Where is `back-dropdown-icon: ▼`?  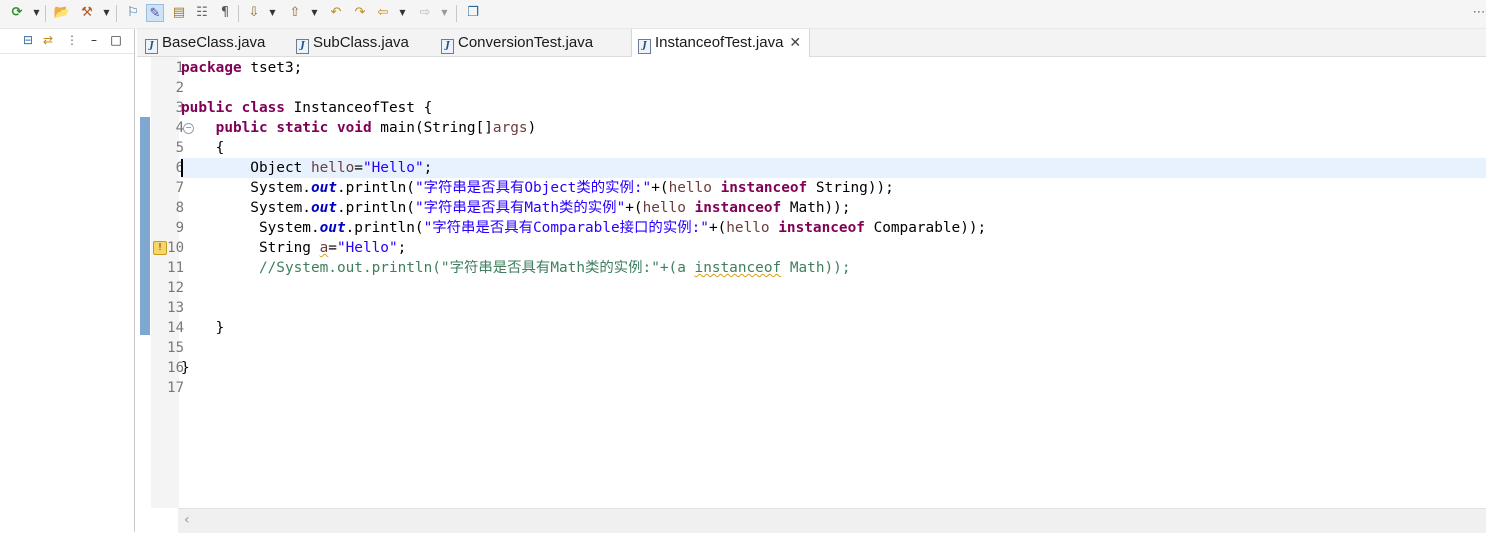
back-dropdown-icon: ▼ is located at coordinates (402, 13).